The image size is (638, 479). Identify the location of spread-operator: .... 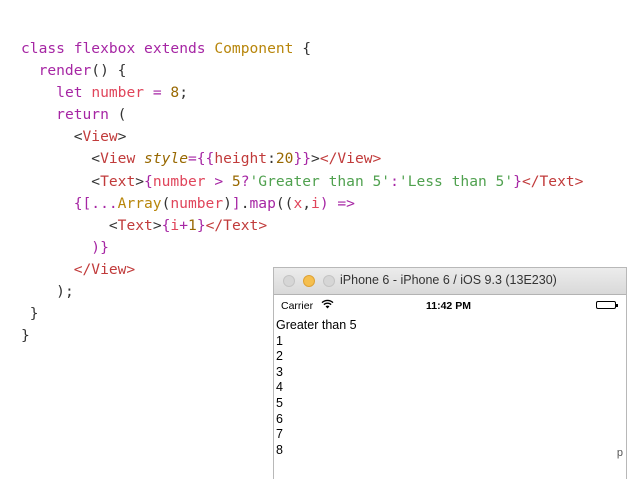
(104, 203).